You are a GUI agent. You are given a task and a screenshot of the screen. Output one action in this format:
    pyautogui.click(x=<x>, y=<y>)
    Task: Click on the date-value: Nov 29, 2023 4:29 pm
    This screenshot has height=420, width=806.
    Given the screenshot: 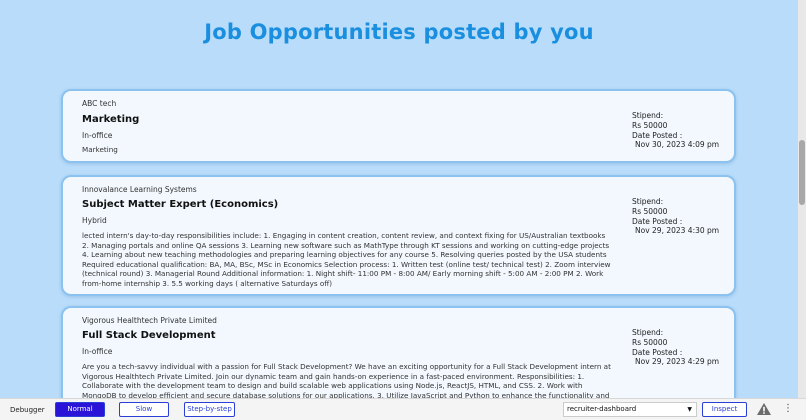 What is the action you would take?
    pyautogui.click(x=677, y=362)
    